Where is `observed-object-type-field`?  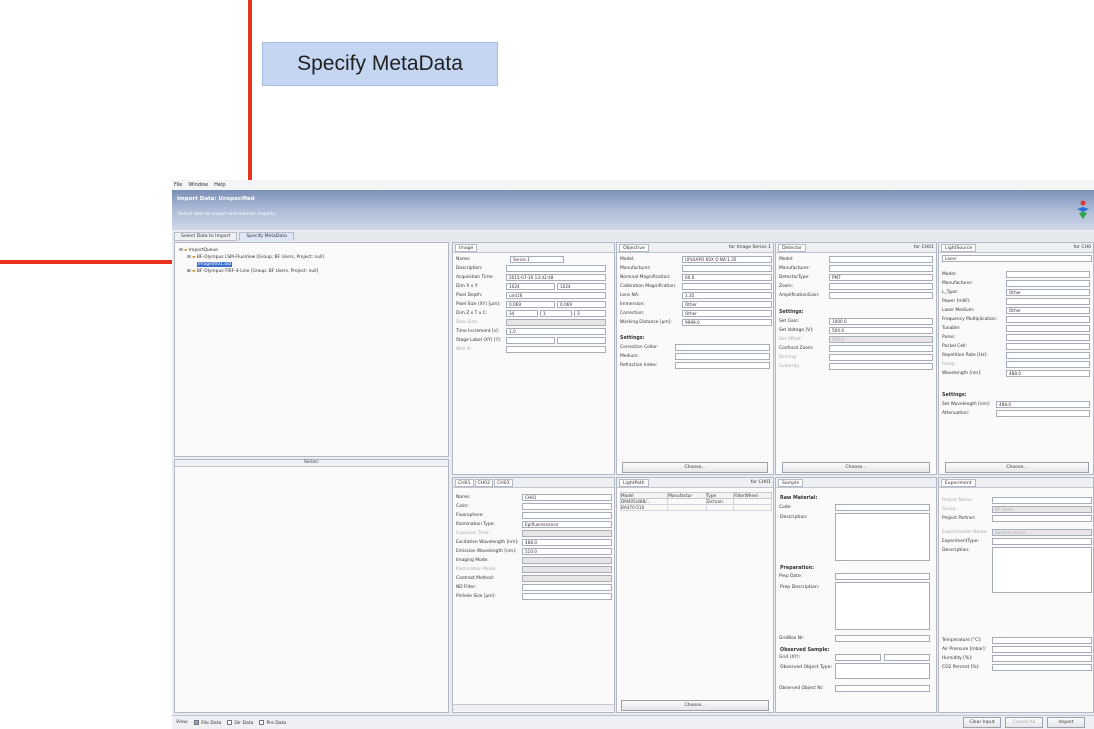 observed-object-type-field is located at coordinates (882, 671).